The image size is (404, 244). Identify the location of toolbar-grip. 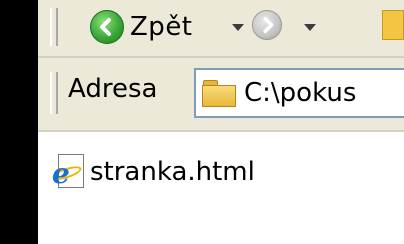
(54, 27).